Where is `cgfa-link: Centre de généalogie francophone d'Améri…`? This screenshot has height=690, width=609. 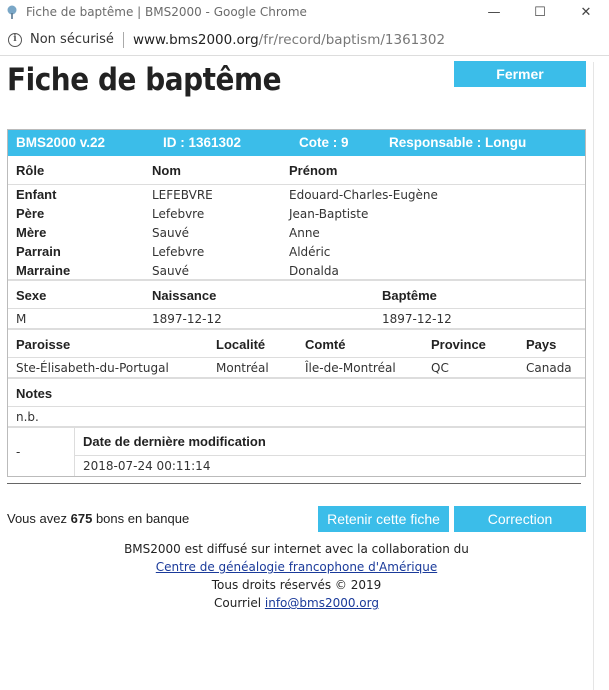
cgfa-link: Centre de généalogie francophone d'Améri… is located at coordinates (296, 567).